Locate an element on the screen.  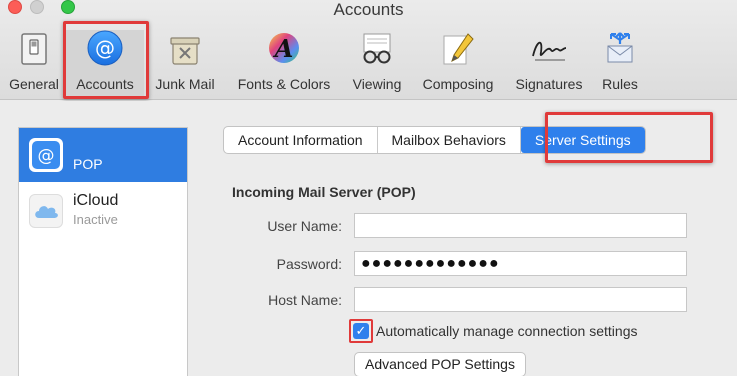
signature-icon is located at coordinates (549, 50).